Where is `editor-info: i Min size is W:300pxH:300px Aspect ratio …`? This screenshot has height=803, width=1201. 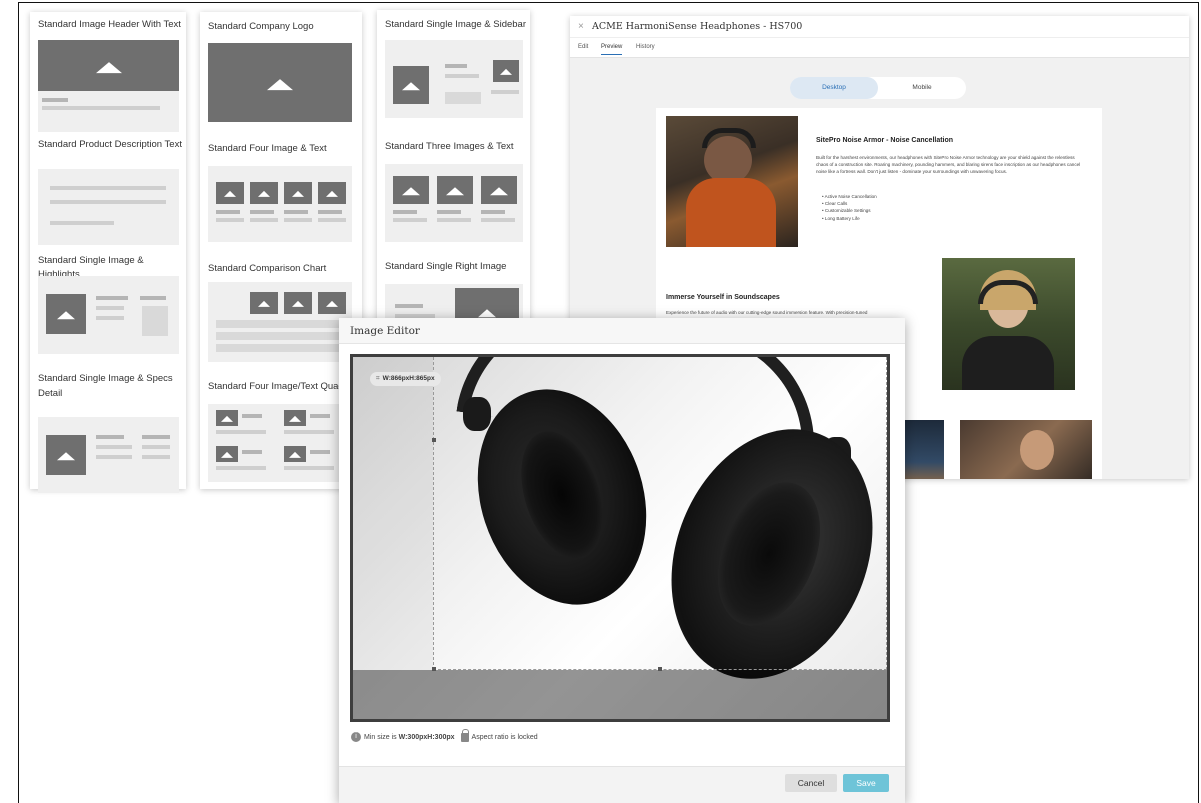
editor-info: i Min size is W:300pxH:300px Aspect ratio … is located at coordinates (444, 735).